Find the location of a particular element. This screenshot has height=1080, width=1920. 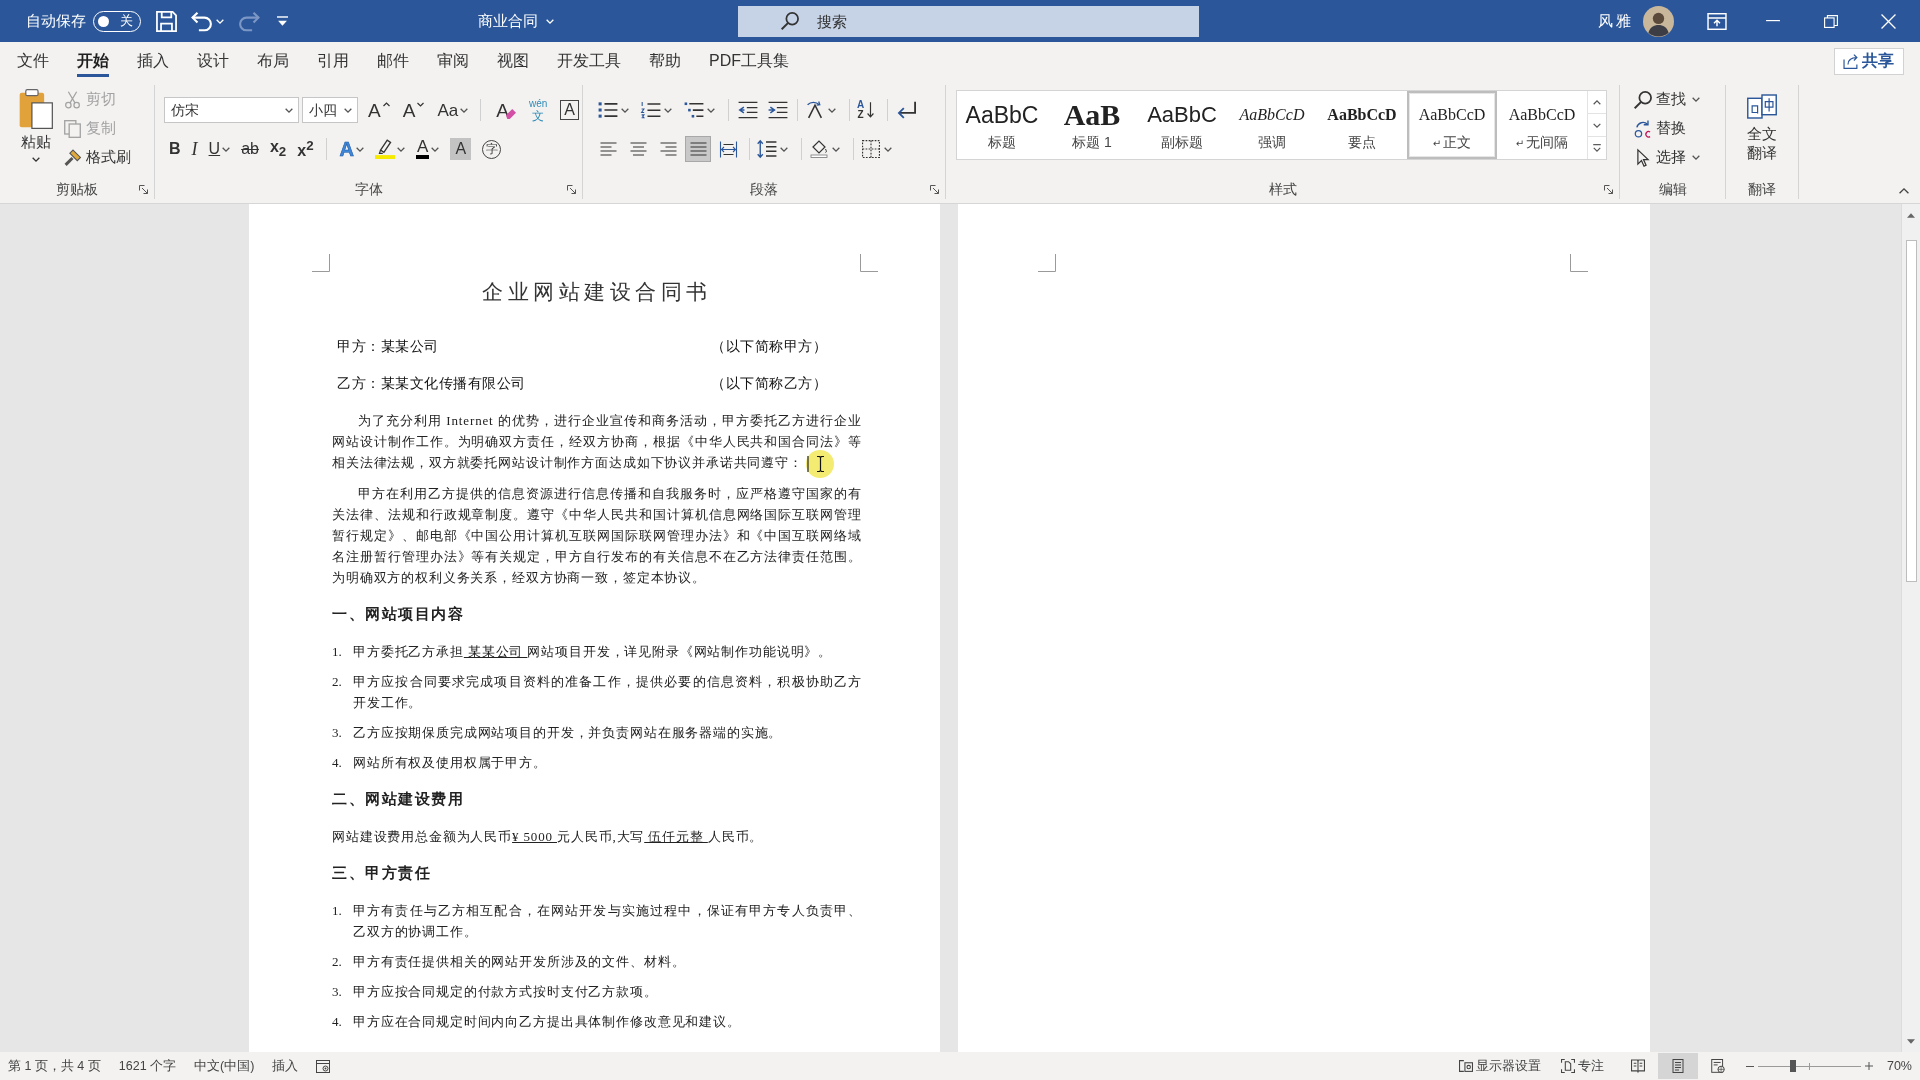

replace-icon is located at coordinates (1643, 128).